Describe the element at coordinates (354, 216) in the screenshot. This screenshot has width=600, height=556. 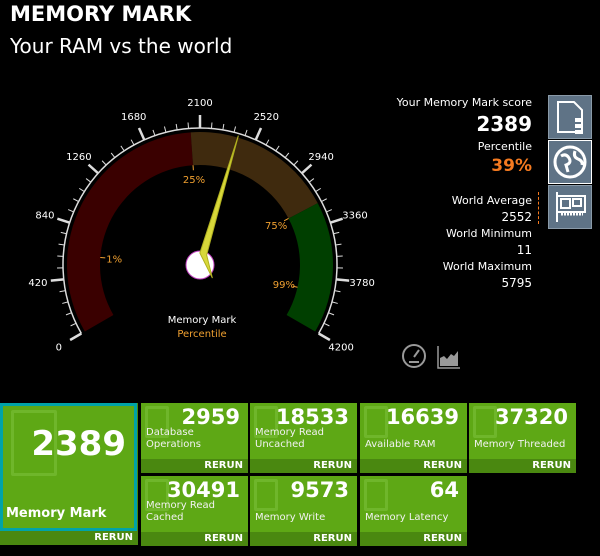
I see `tick-label: 3360` at that location.